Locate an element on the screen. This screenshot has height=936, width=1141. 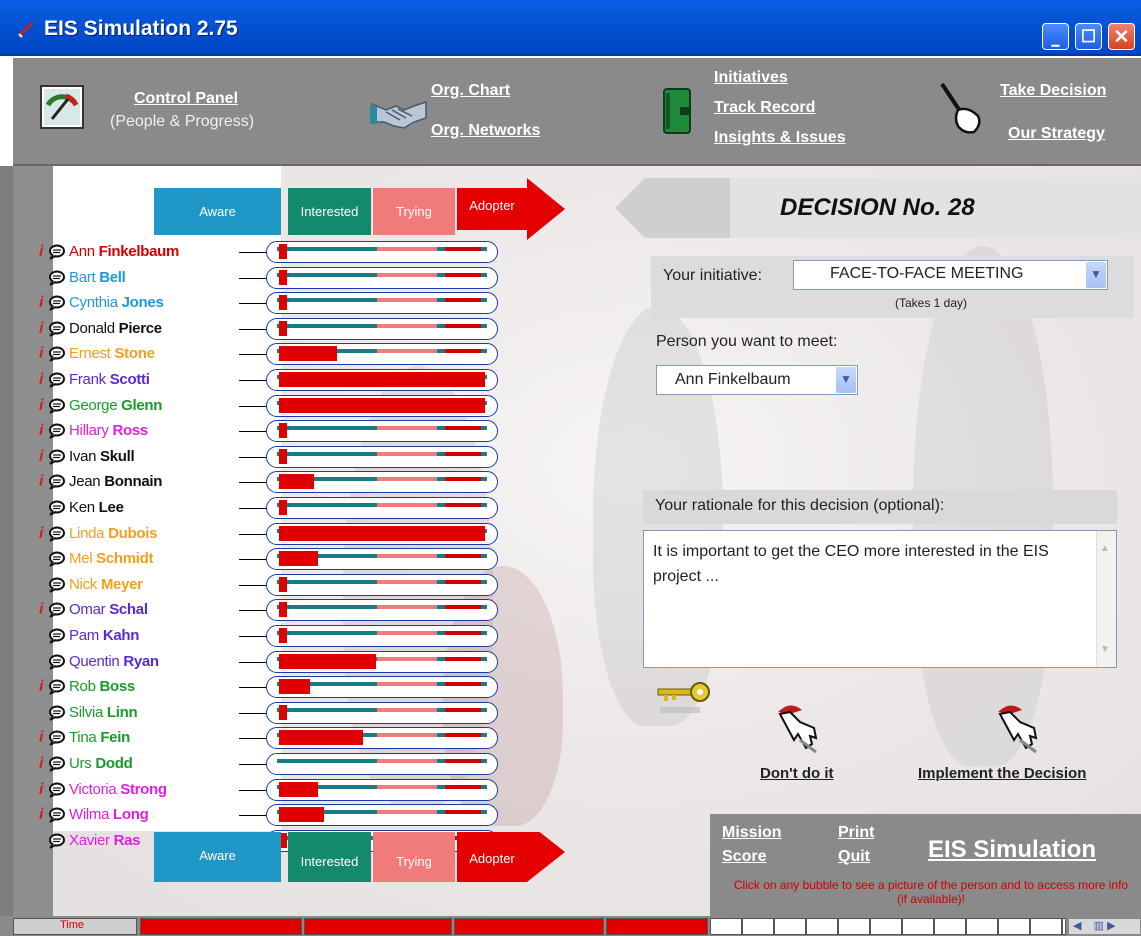
person-name: Ken Lee is located at coordinates (96, 508).